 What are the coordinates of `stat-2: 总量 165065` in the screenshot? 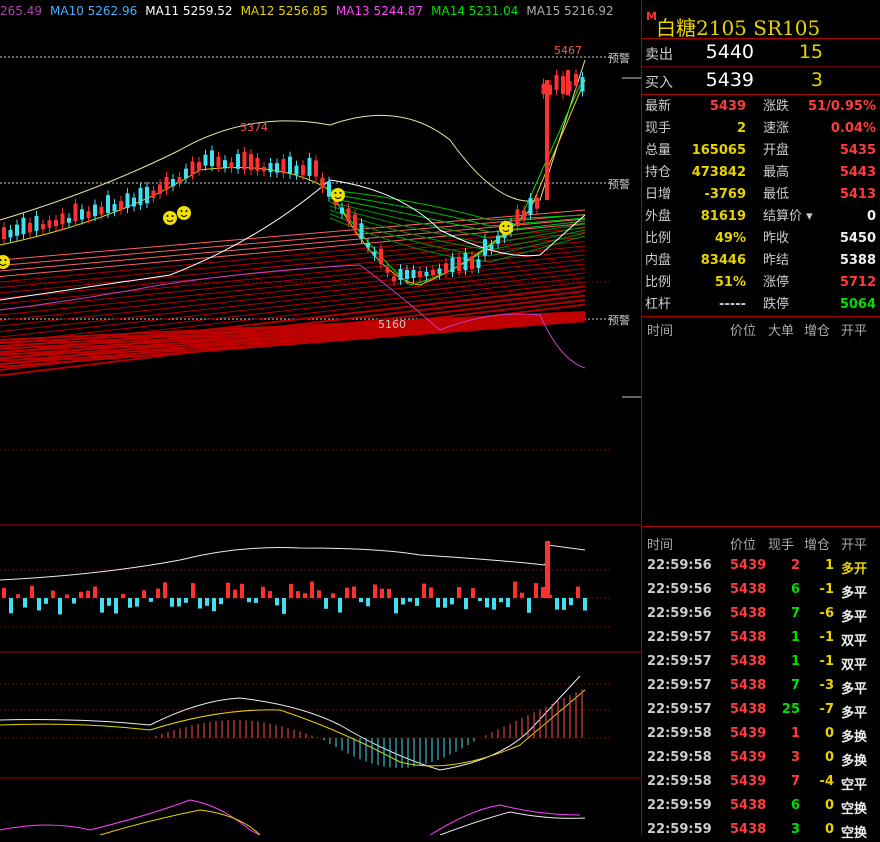 It's located at (694, 151).